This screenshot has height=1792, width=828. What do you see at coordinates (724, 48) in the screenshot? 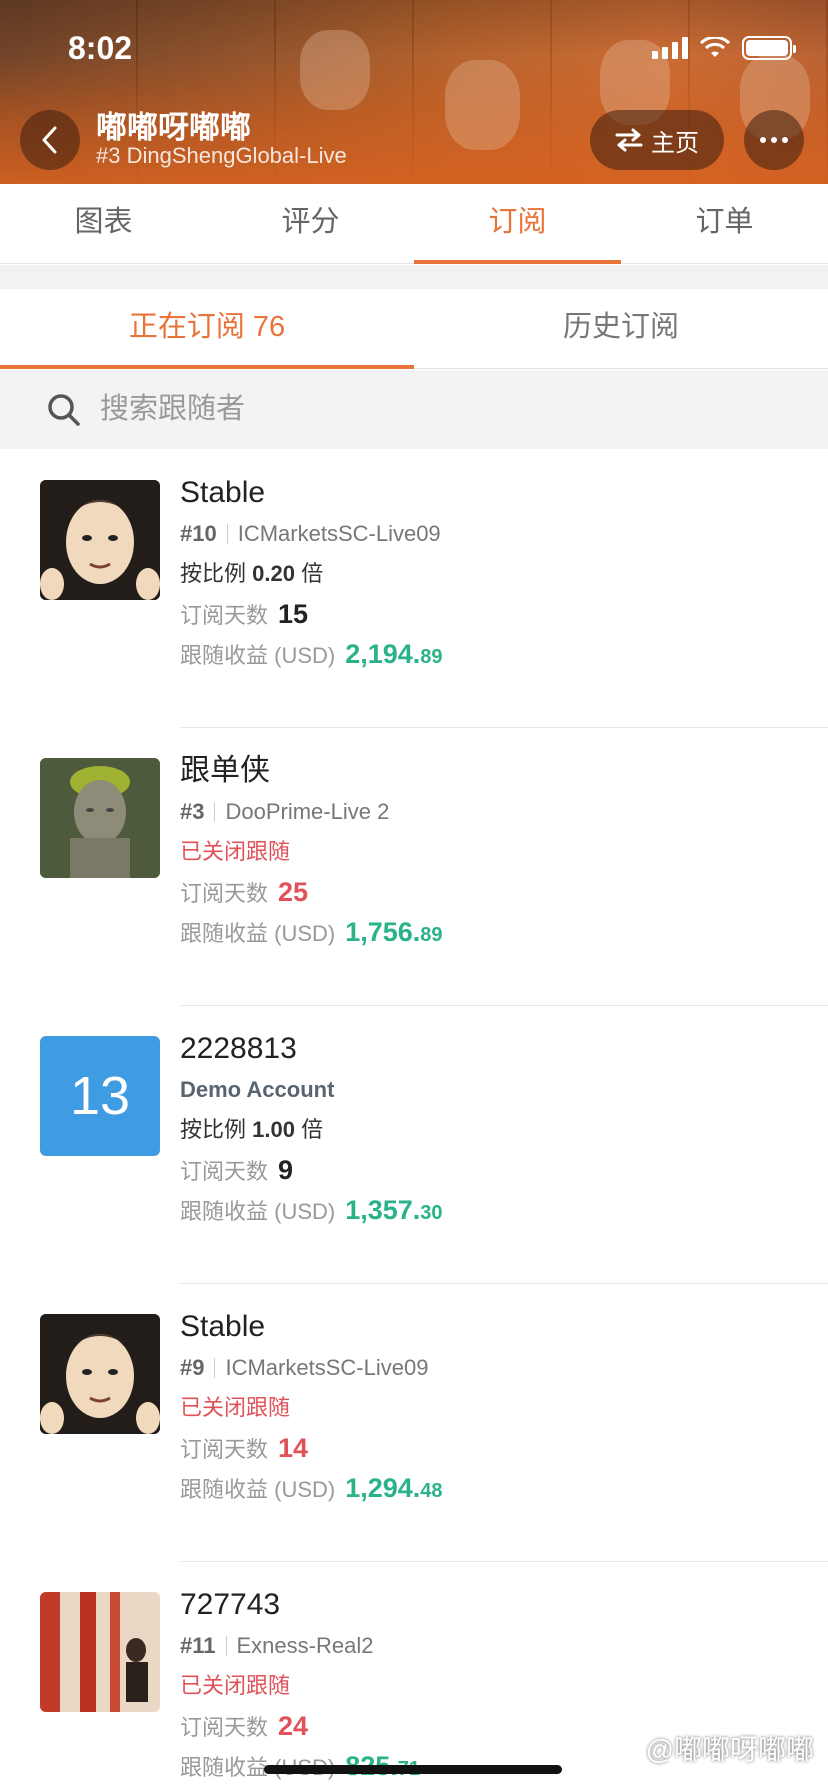
I see `status-icons` at bounding box center [724, 48].